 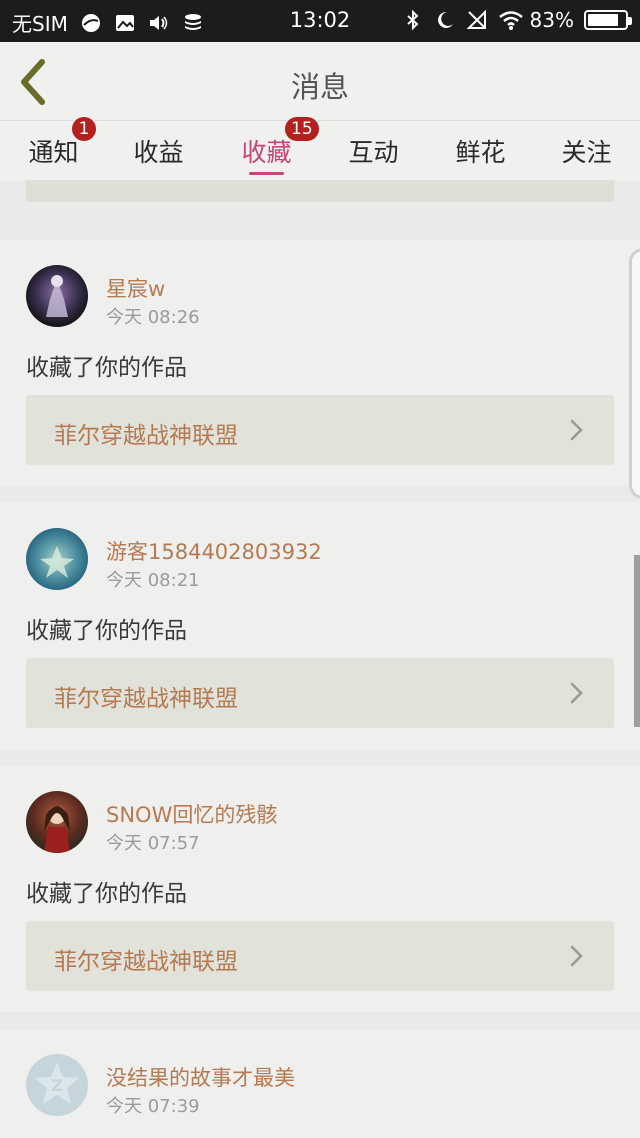 I want to click on edge-panel-handle, so click(x=634, y=373).